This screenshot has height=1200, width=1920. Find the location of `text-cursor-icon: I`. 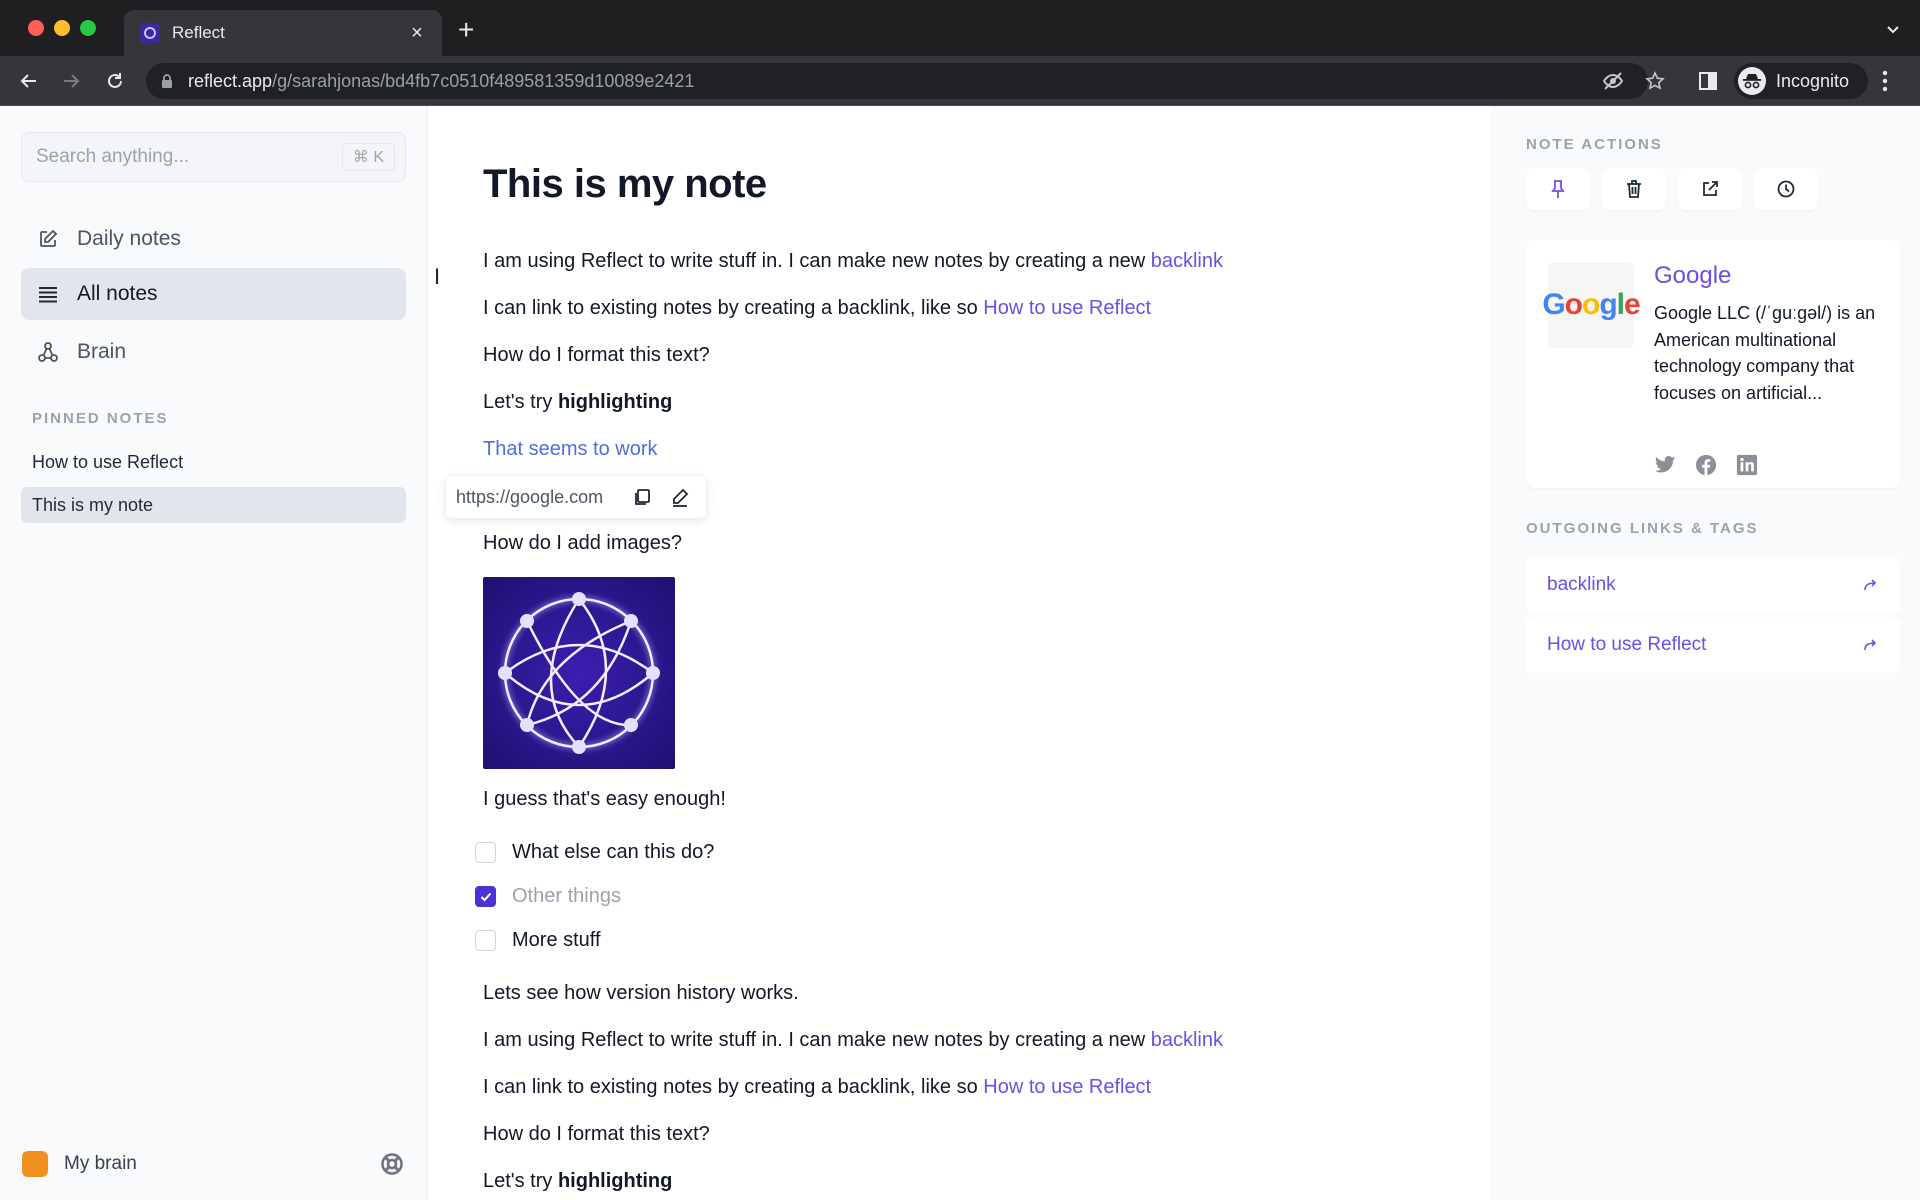

text-cursor-icon: I is located at coordinates (437, 276).